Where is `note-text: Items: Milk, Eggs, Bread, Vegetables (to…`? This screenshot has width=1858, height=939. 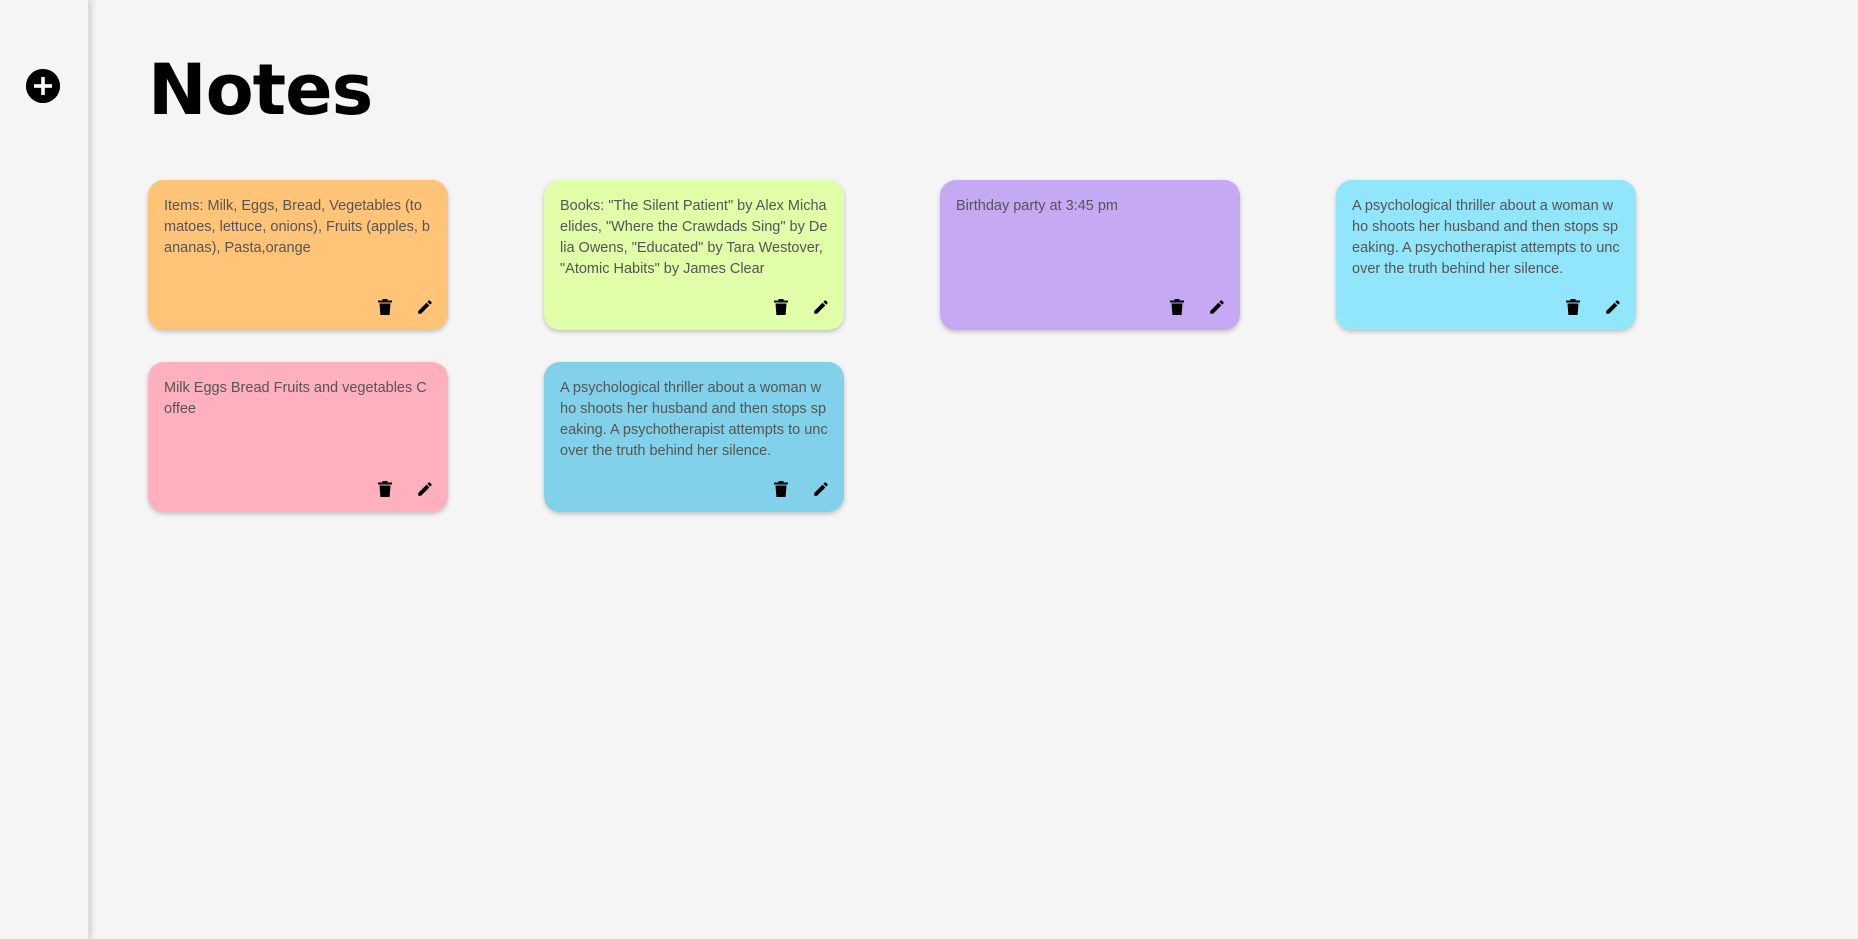 note-text: Items: Milk, Eggs, Bread, Vegetables (to… is located at coordinates (297, 227).